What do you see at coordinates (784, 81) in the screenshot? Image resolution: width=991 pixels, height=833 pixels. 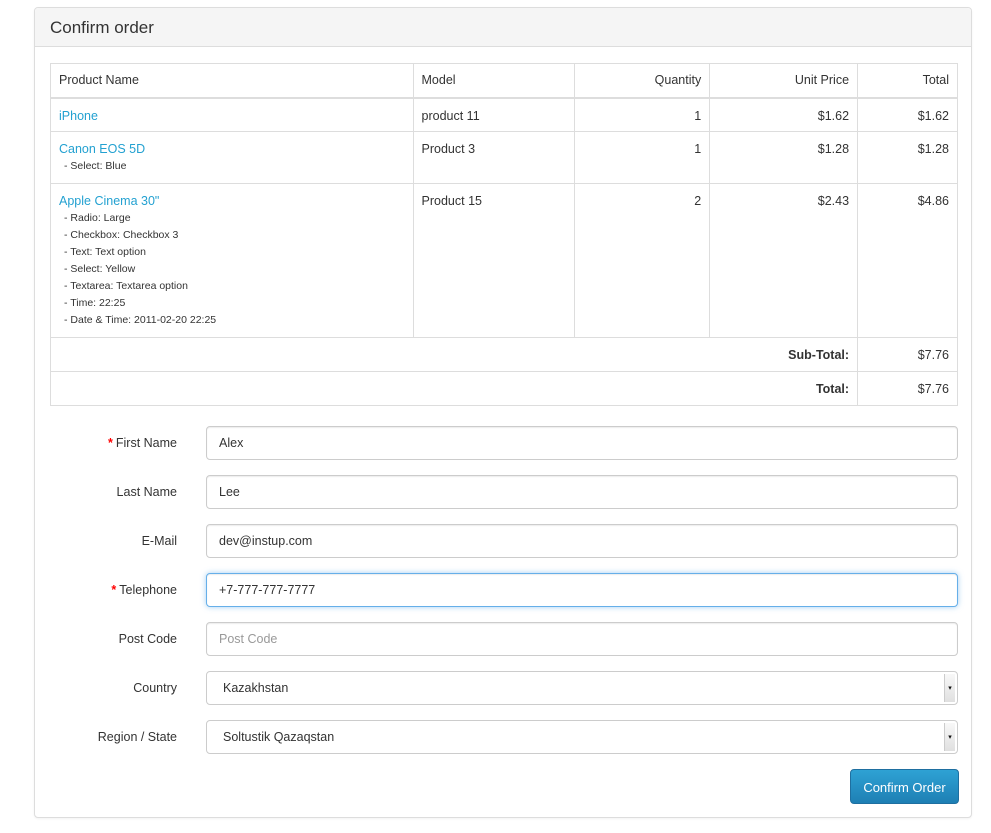 I see `header-unit-price: Unit Price` at bounding box center [784, 81].